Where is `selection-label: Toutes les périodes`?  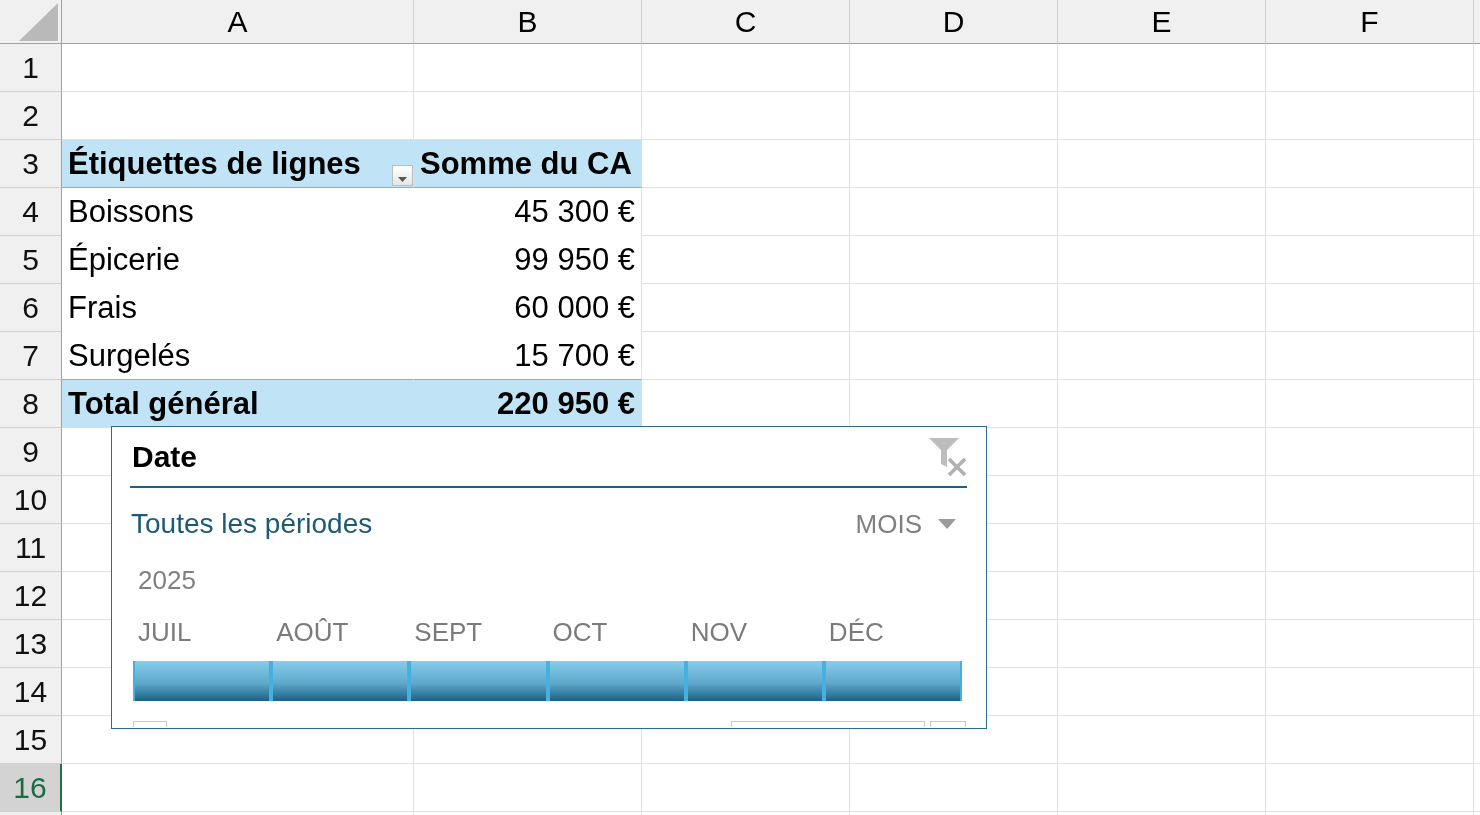
selection-label: Toutes les périodes is located at coordinates (251, 524).